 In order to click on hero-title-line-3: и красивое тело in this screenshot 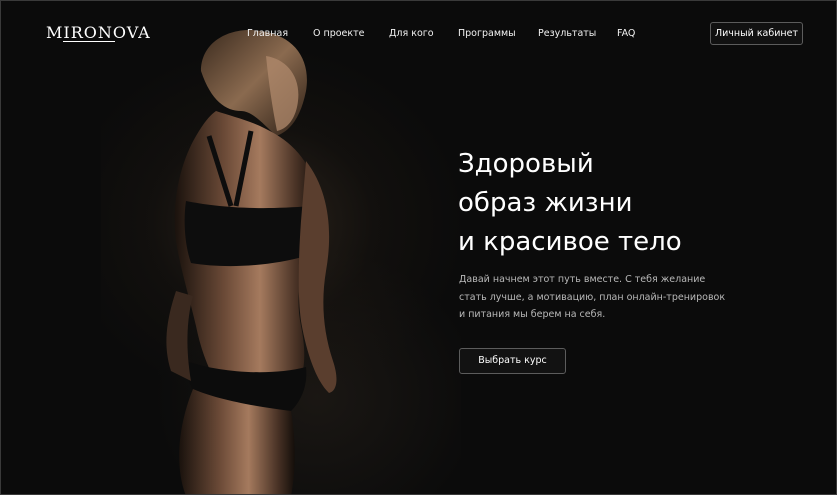, I will do `click(570, 242)`.